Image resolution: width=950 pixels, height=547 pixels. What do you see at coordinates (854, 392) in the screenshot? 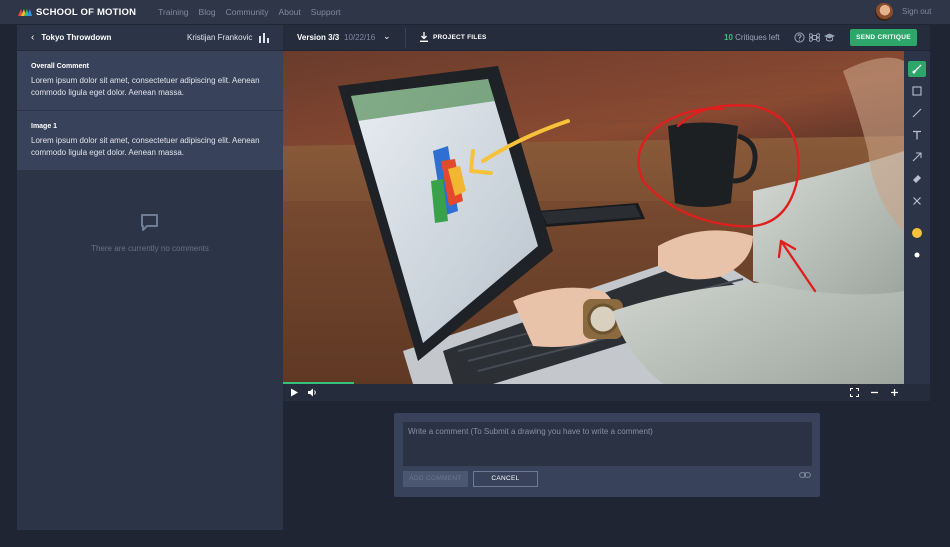
I see `fullscreen-icon` at bounding box center [854, 392].